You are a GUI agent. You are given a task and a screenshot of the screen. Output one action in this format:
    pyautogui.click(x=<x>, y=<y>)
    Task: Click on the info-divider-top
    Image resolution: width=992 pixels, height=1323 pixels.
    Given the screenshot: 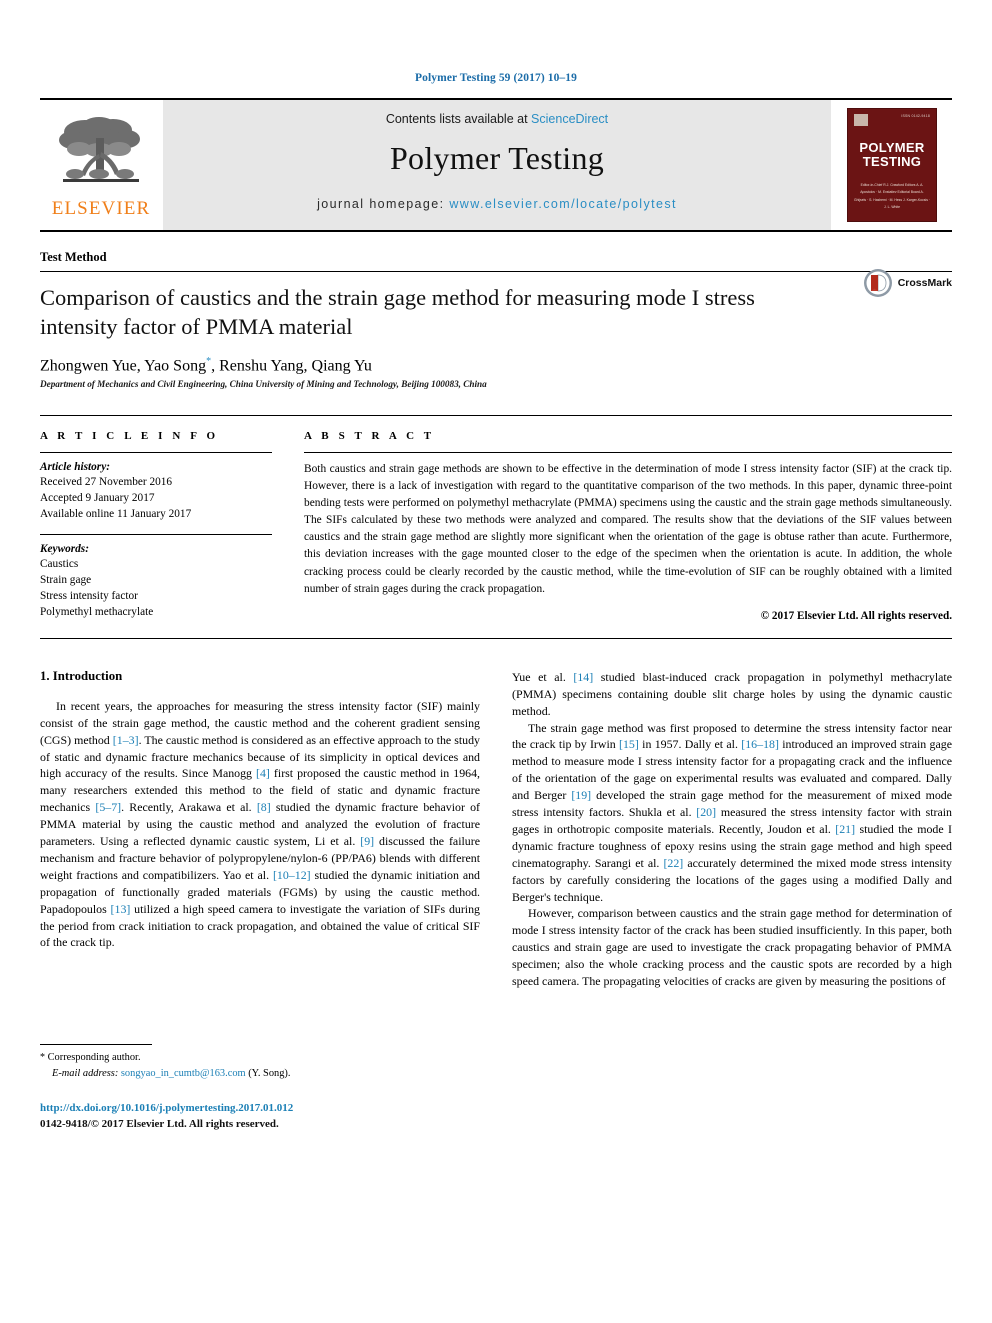 What is the action you would take?
    pyautogui.click(x=156, y=452)
    